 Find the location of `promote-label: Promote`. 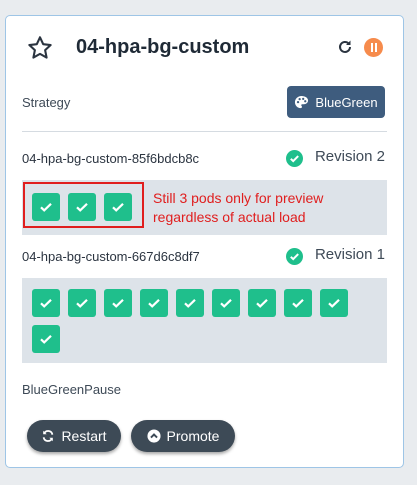

promote-label: Promote is located at coordinates (193, 436).